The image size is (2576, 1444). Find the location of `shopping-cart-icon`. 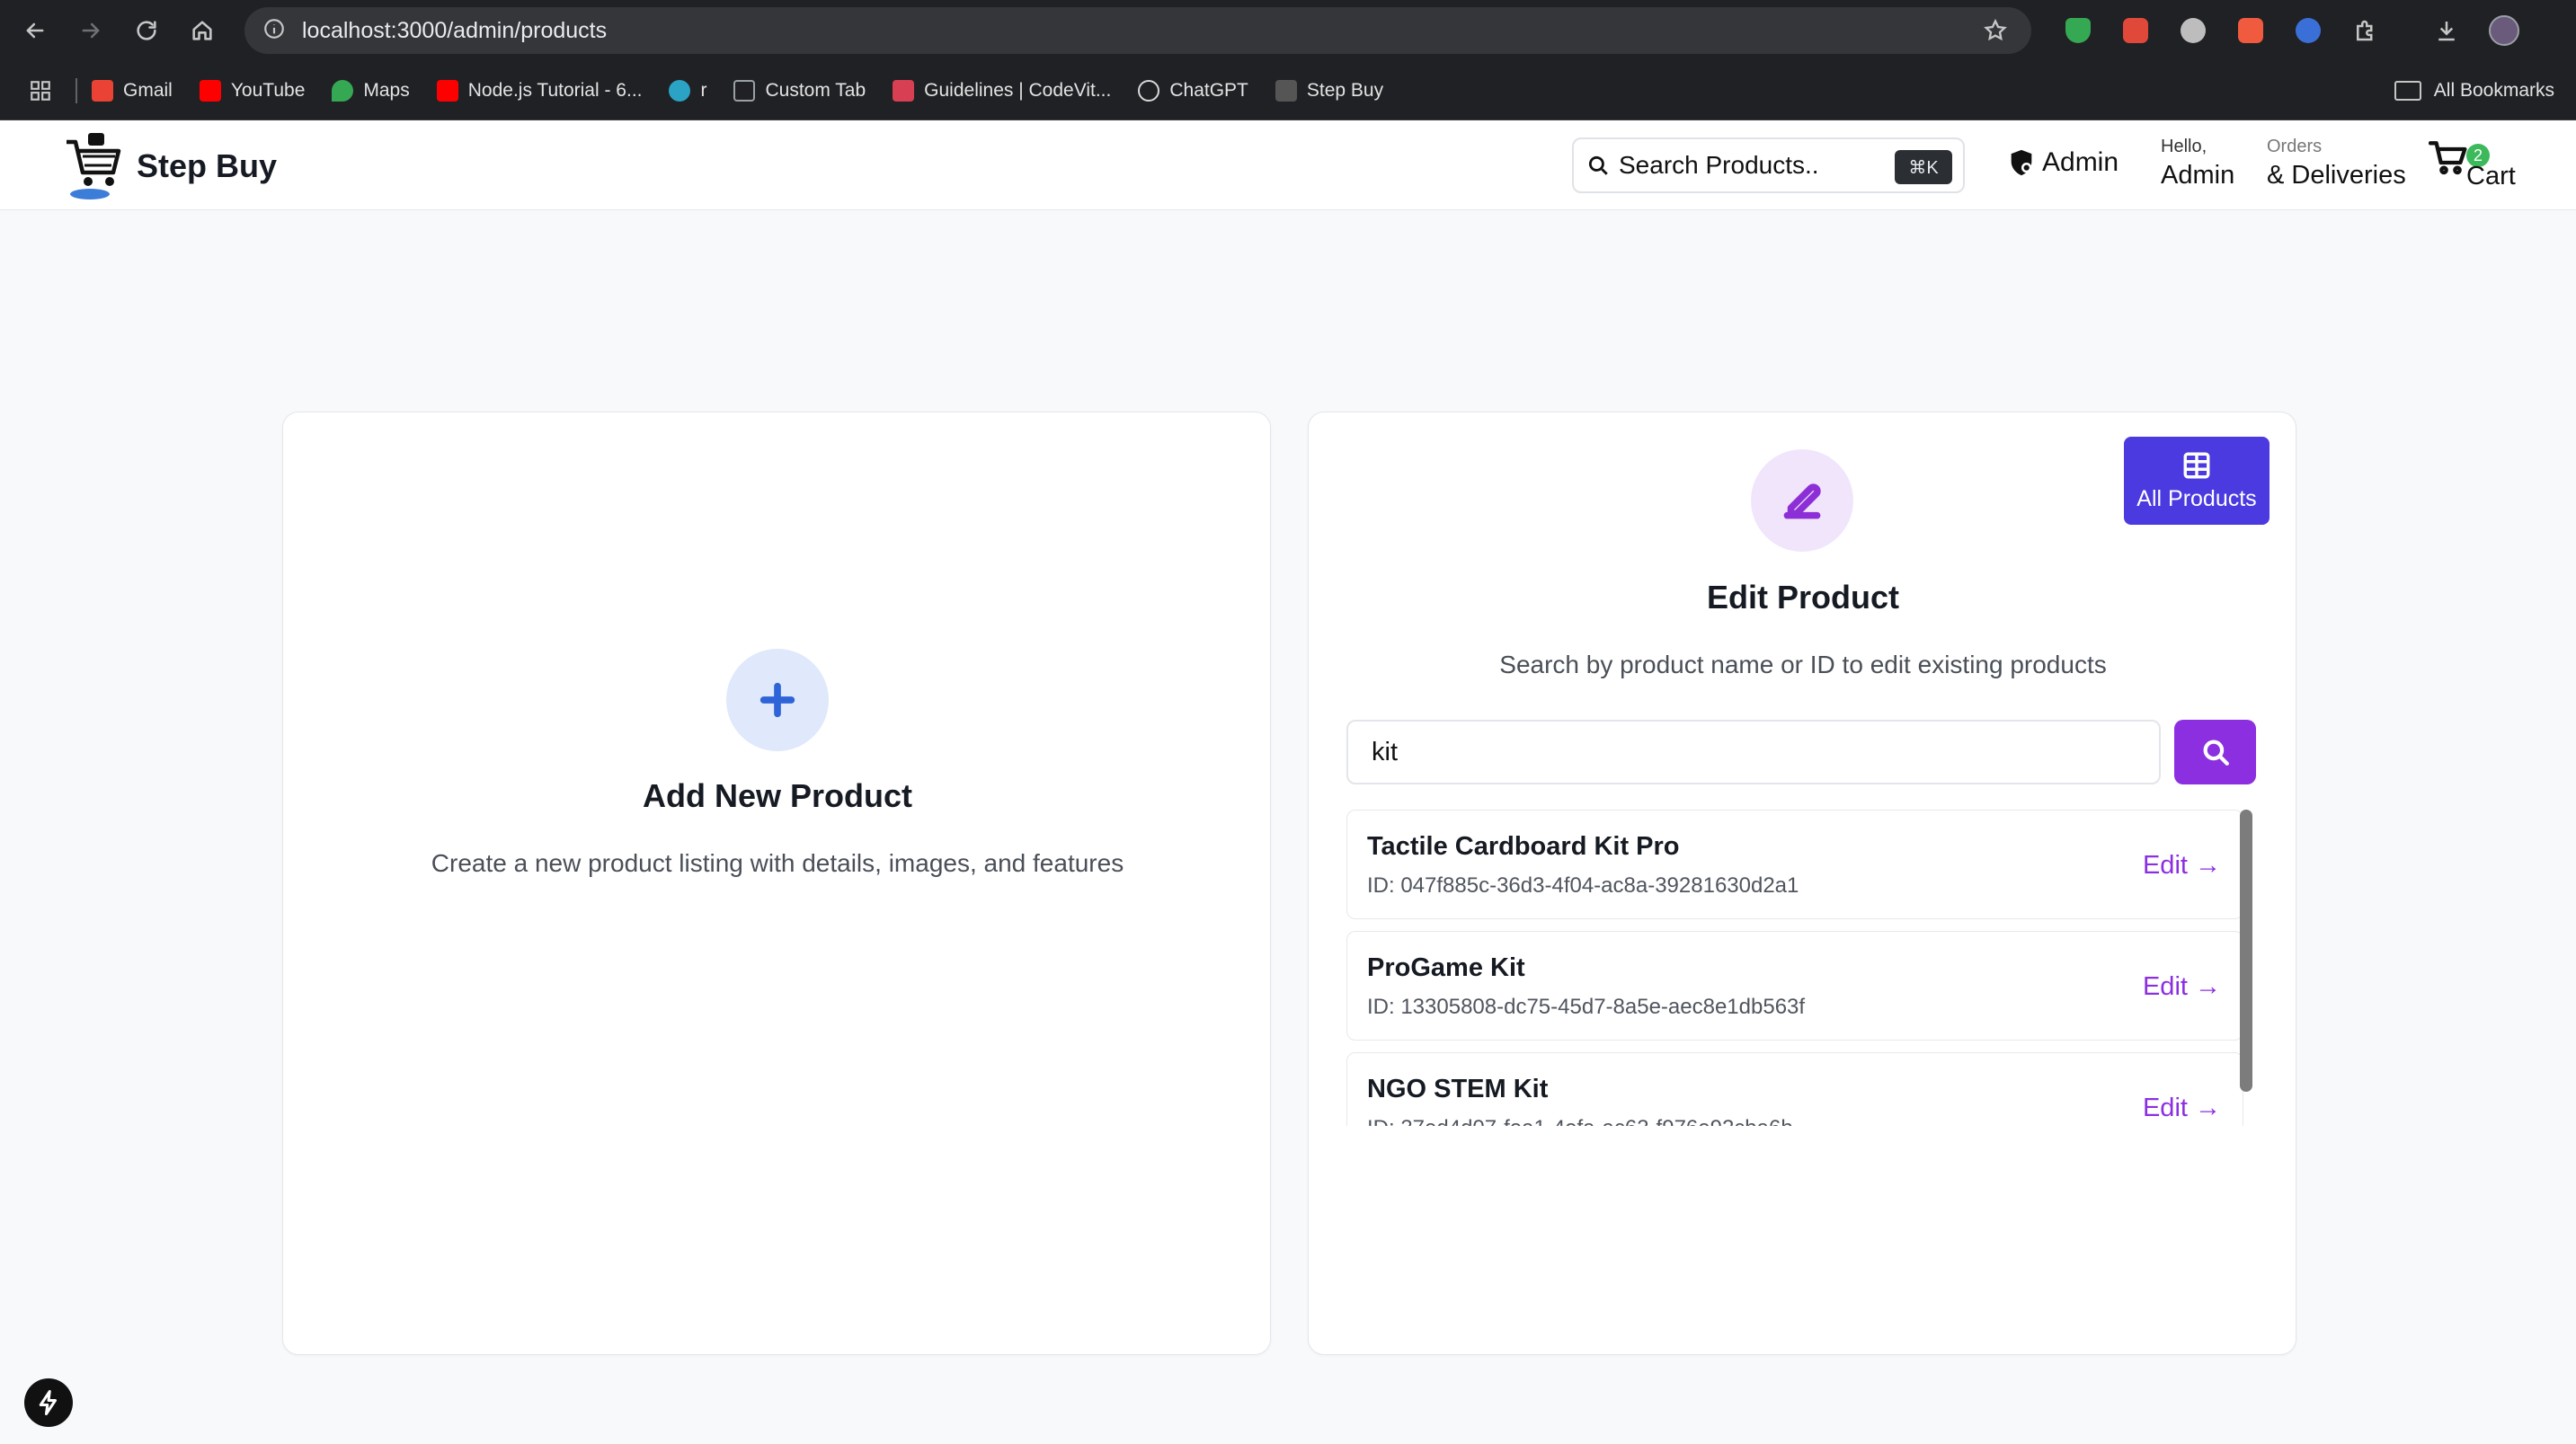

shopping-cart-icon is located at coordinates (2448, 158).